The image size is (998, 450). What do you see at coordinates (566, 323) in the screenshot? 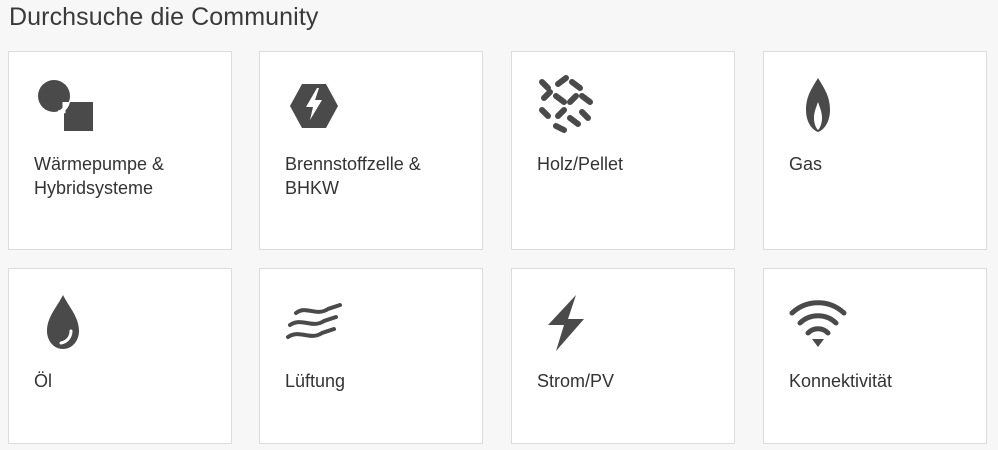
I see `lightning-icon` at bounding box center [566, 323].